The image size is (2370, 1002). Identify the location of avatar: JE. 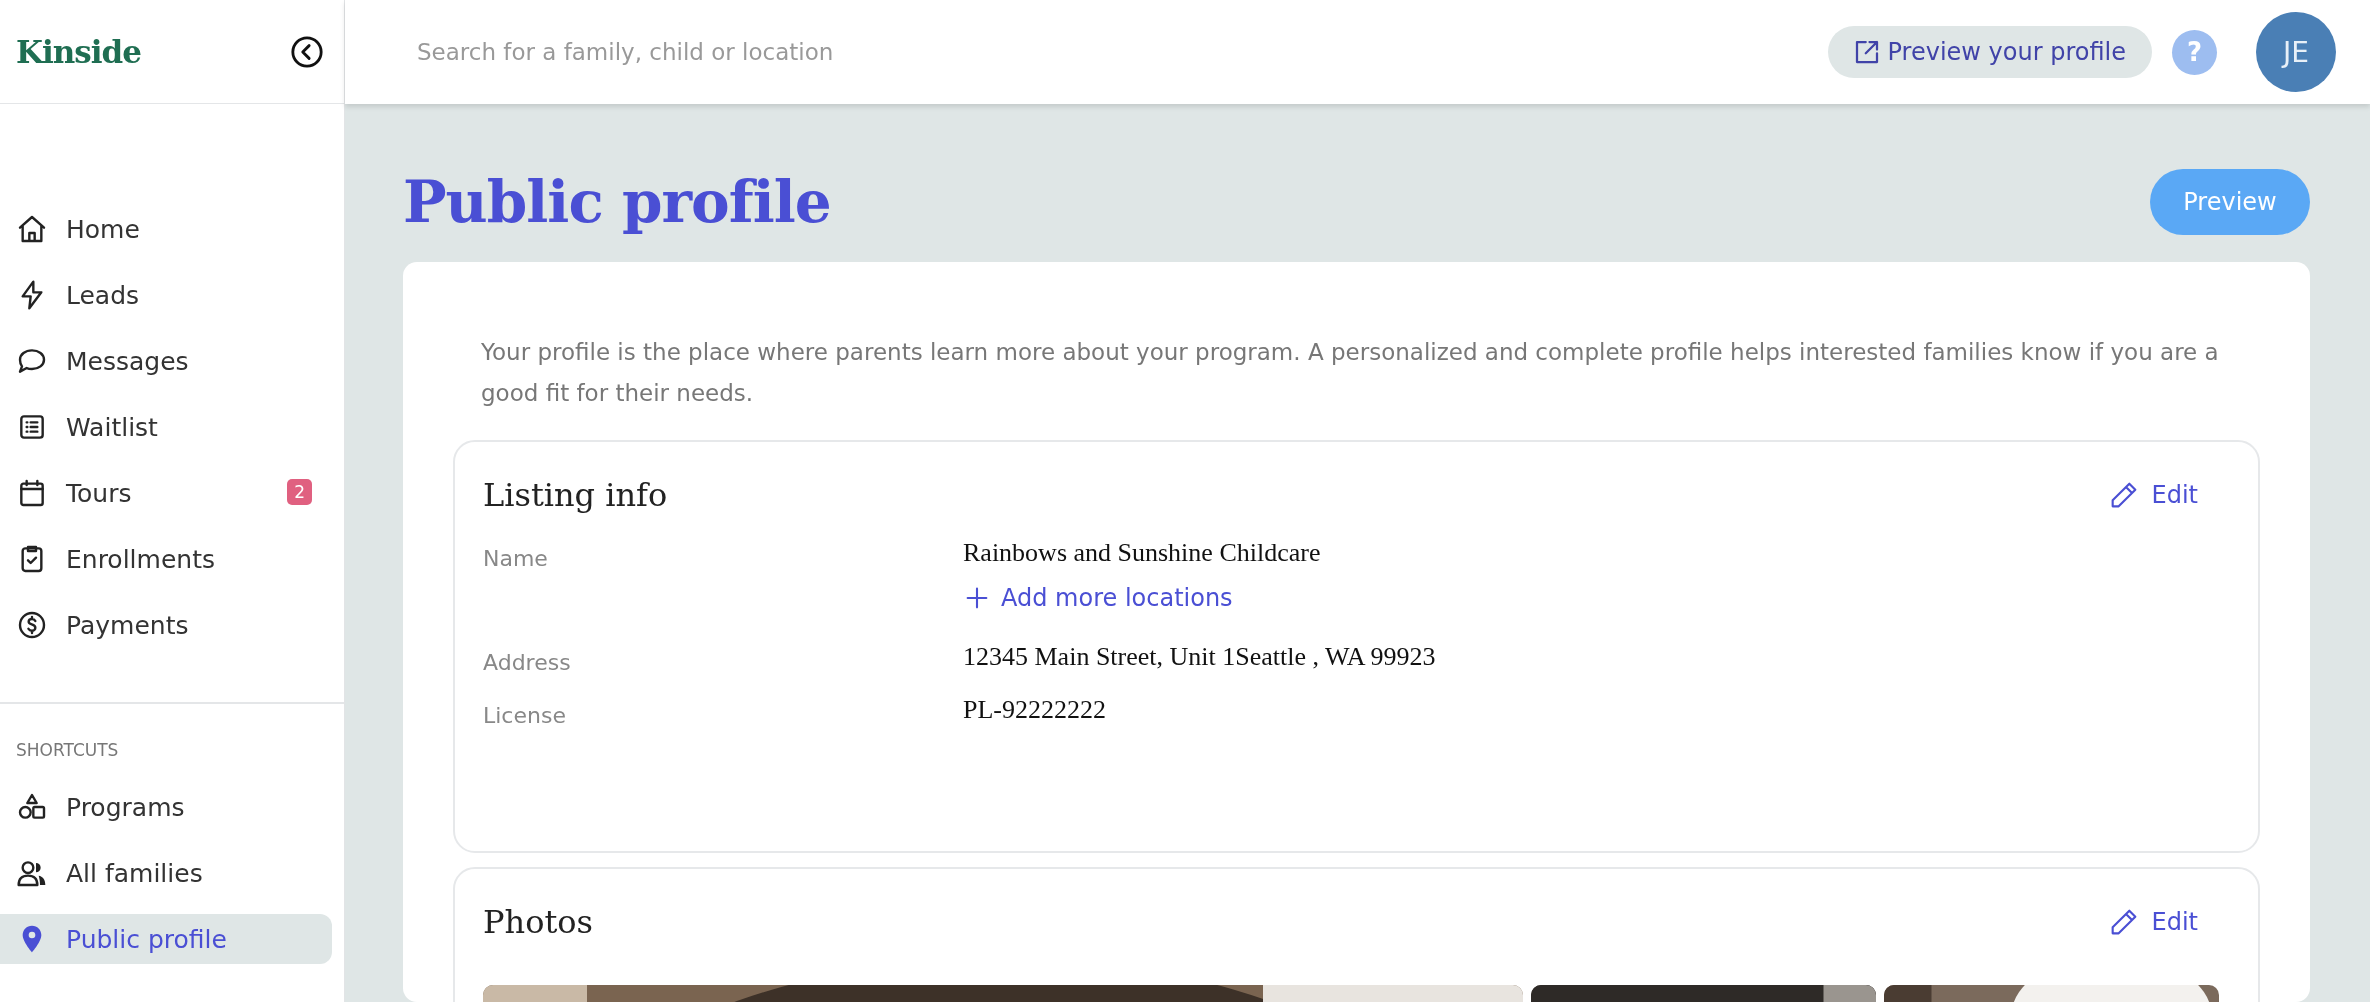
(2296, 52).